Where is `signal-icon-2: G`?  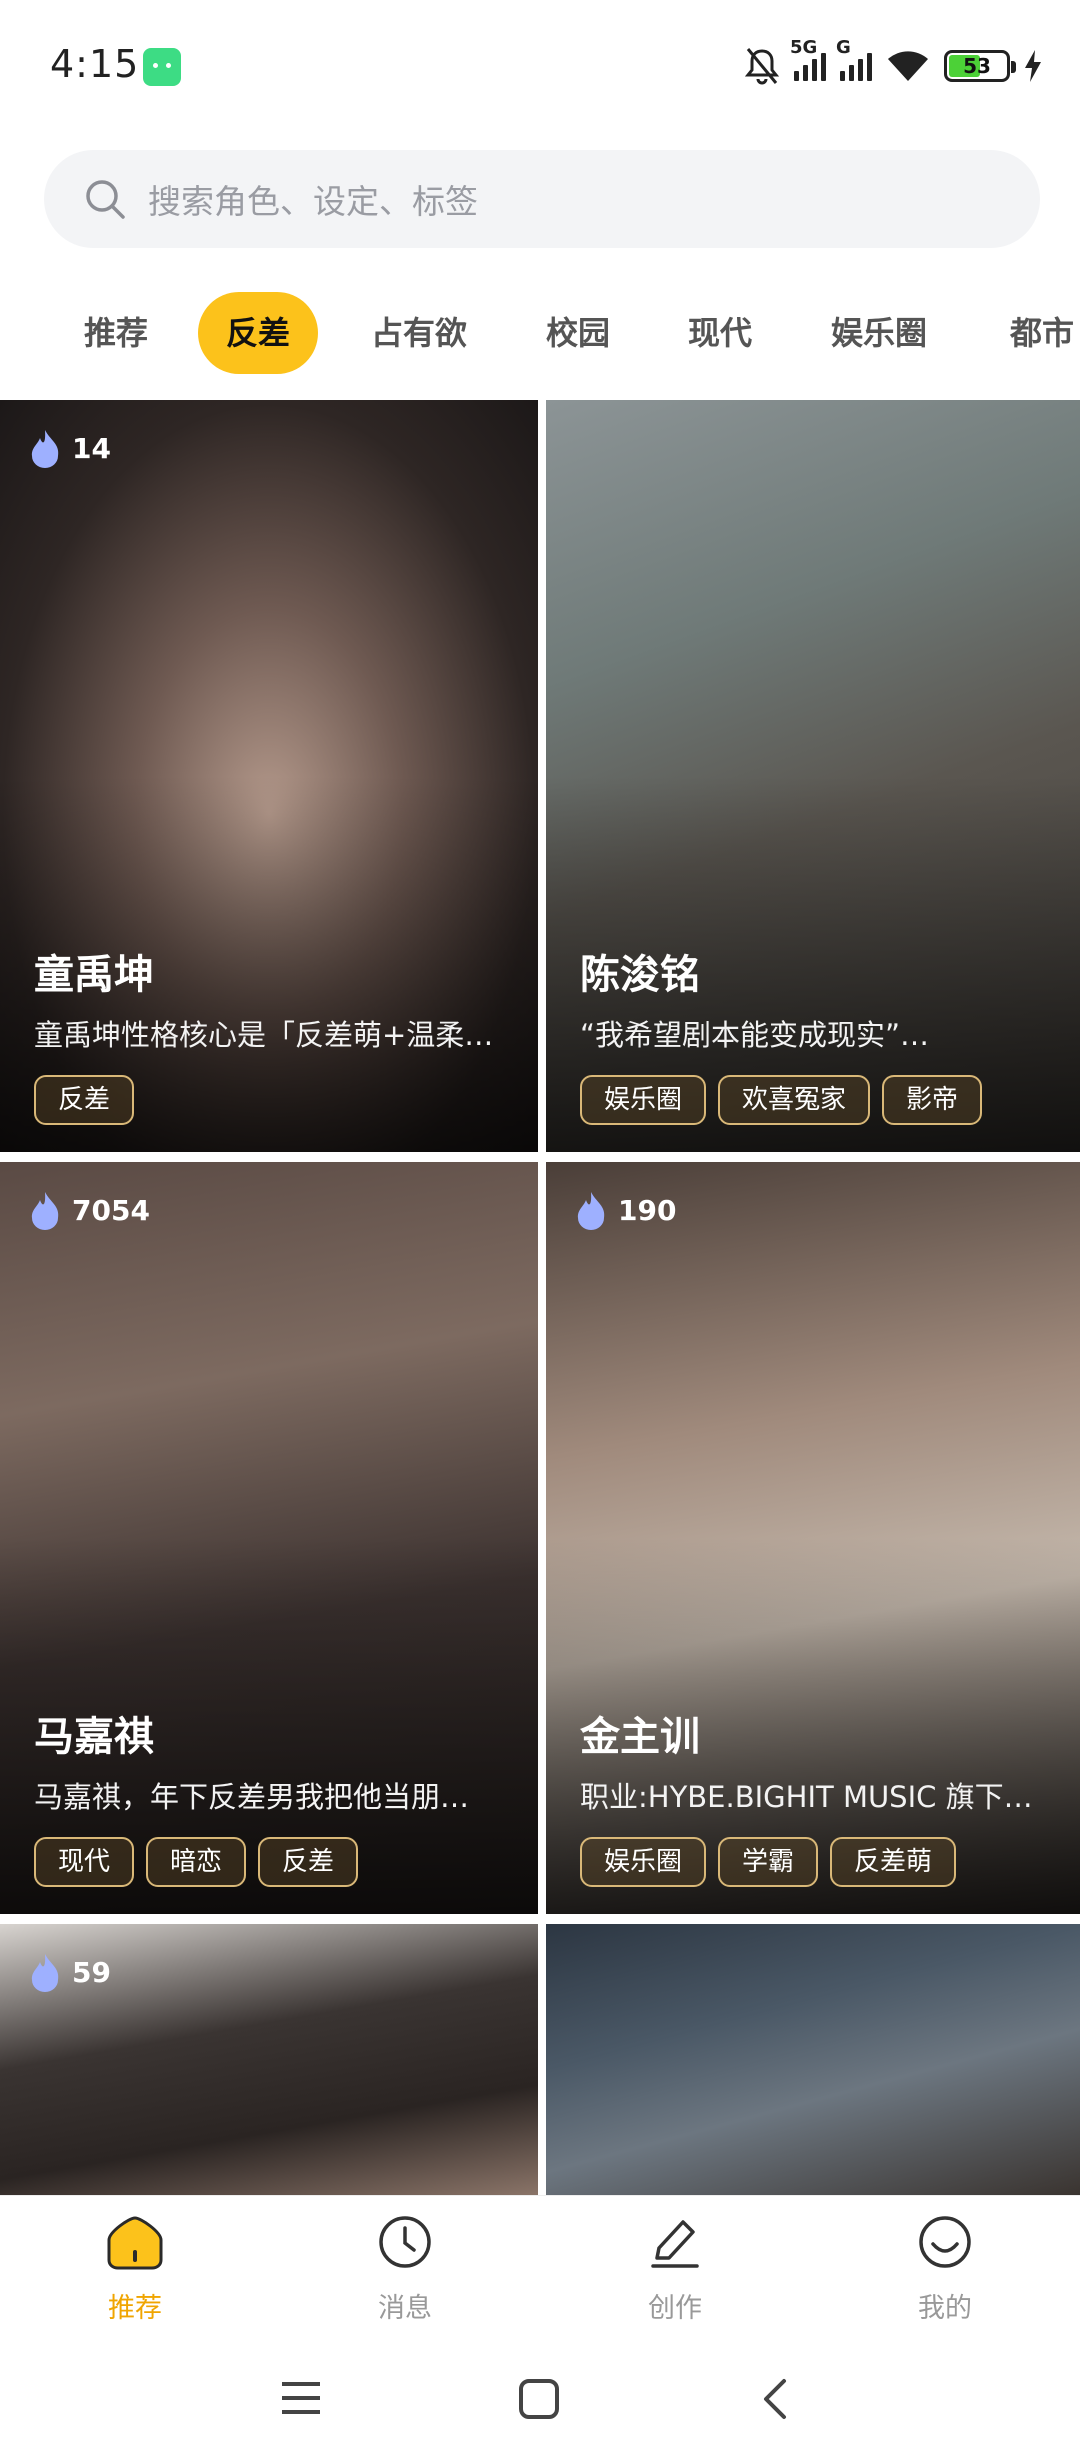
signal-icon-2: G is located at coordinates (854, 59).